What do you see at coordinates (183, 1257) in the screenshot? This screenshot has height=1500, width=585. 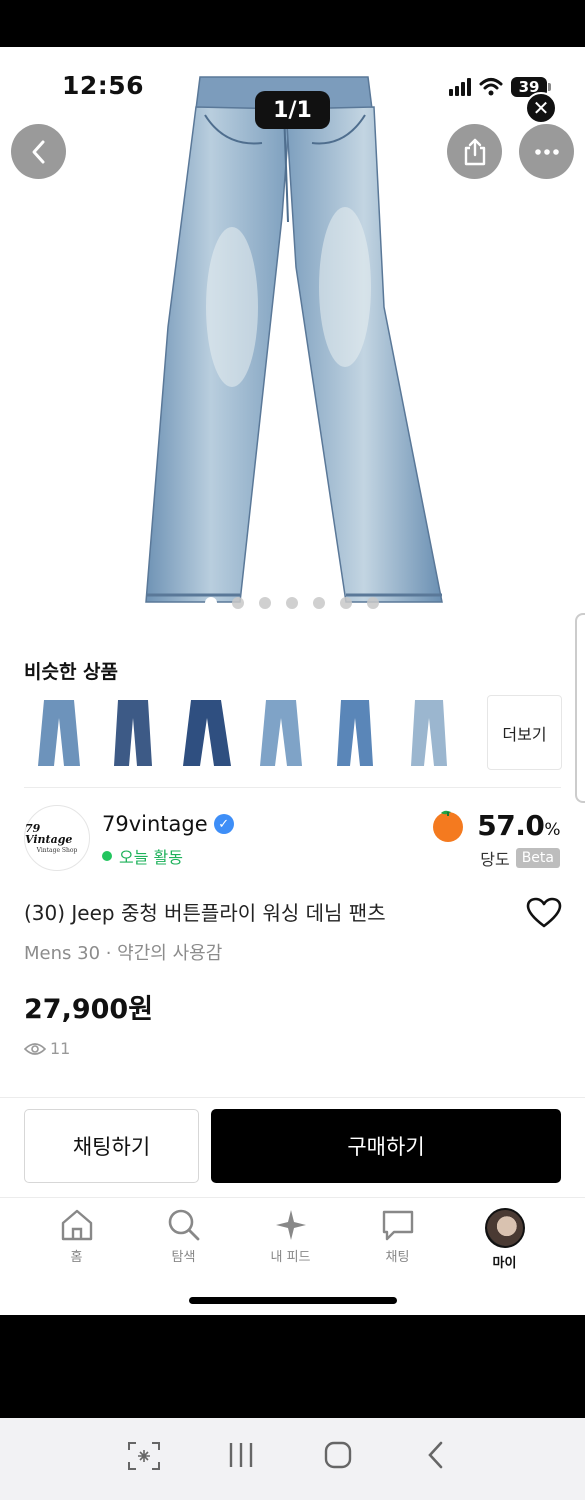 I see `tab-label: 탐색` at bounding box center [183, 1257].